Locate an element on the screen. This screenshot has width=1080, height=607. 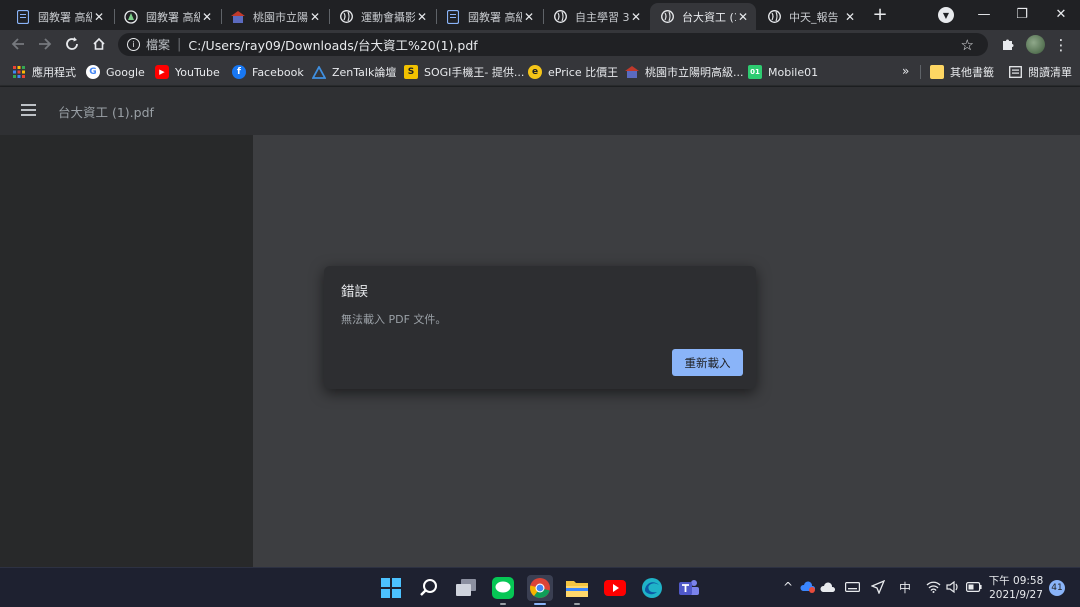
tab-title: 台大資工 (1 is located at coordinates (709, 17).